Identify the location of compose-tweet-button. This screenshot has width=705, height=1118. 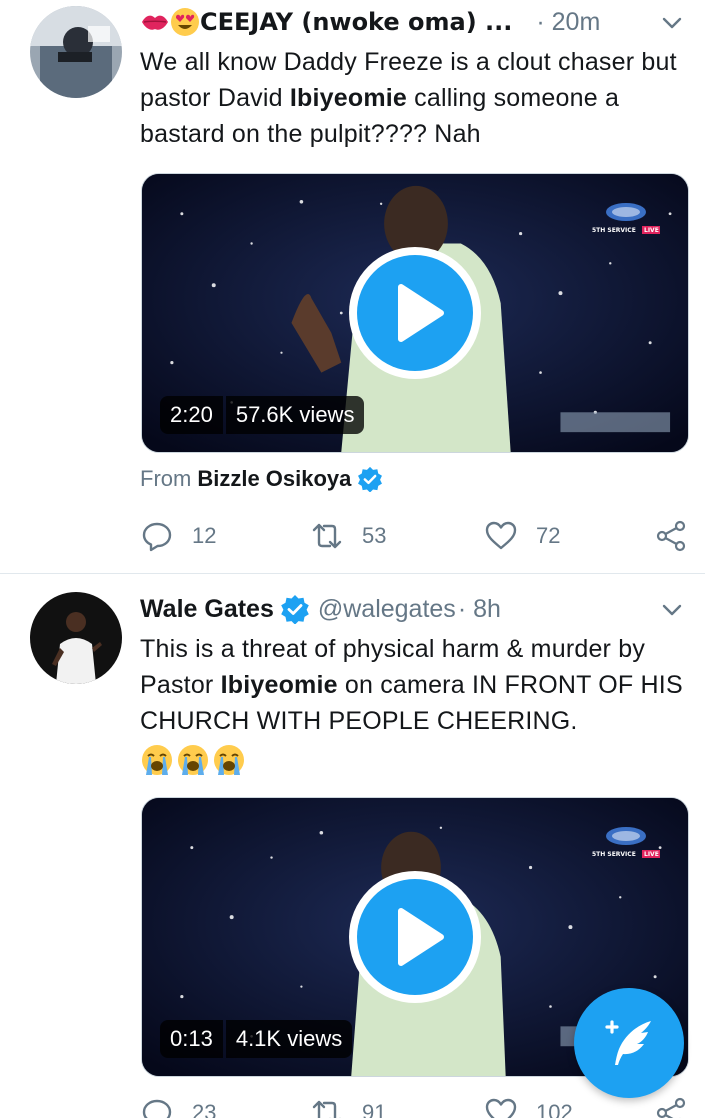
(629, 1043).